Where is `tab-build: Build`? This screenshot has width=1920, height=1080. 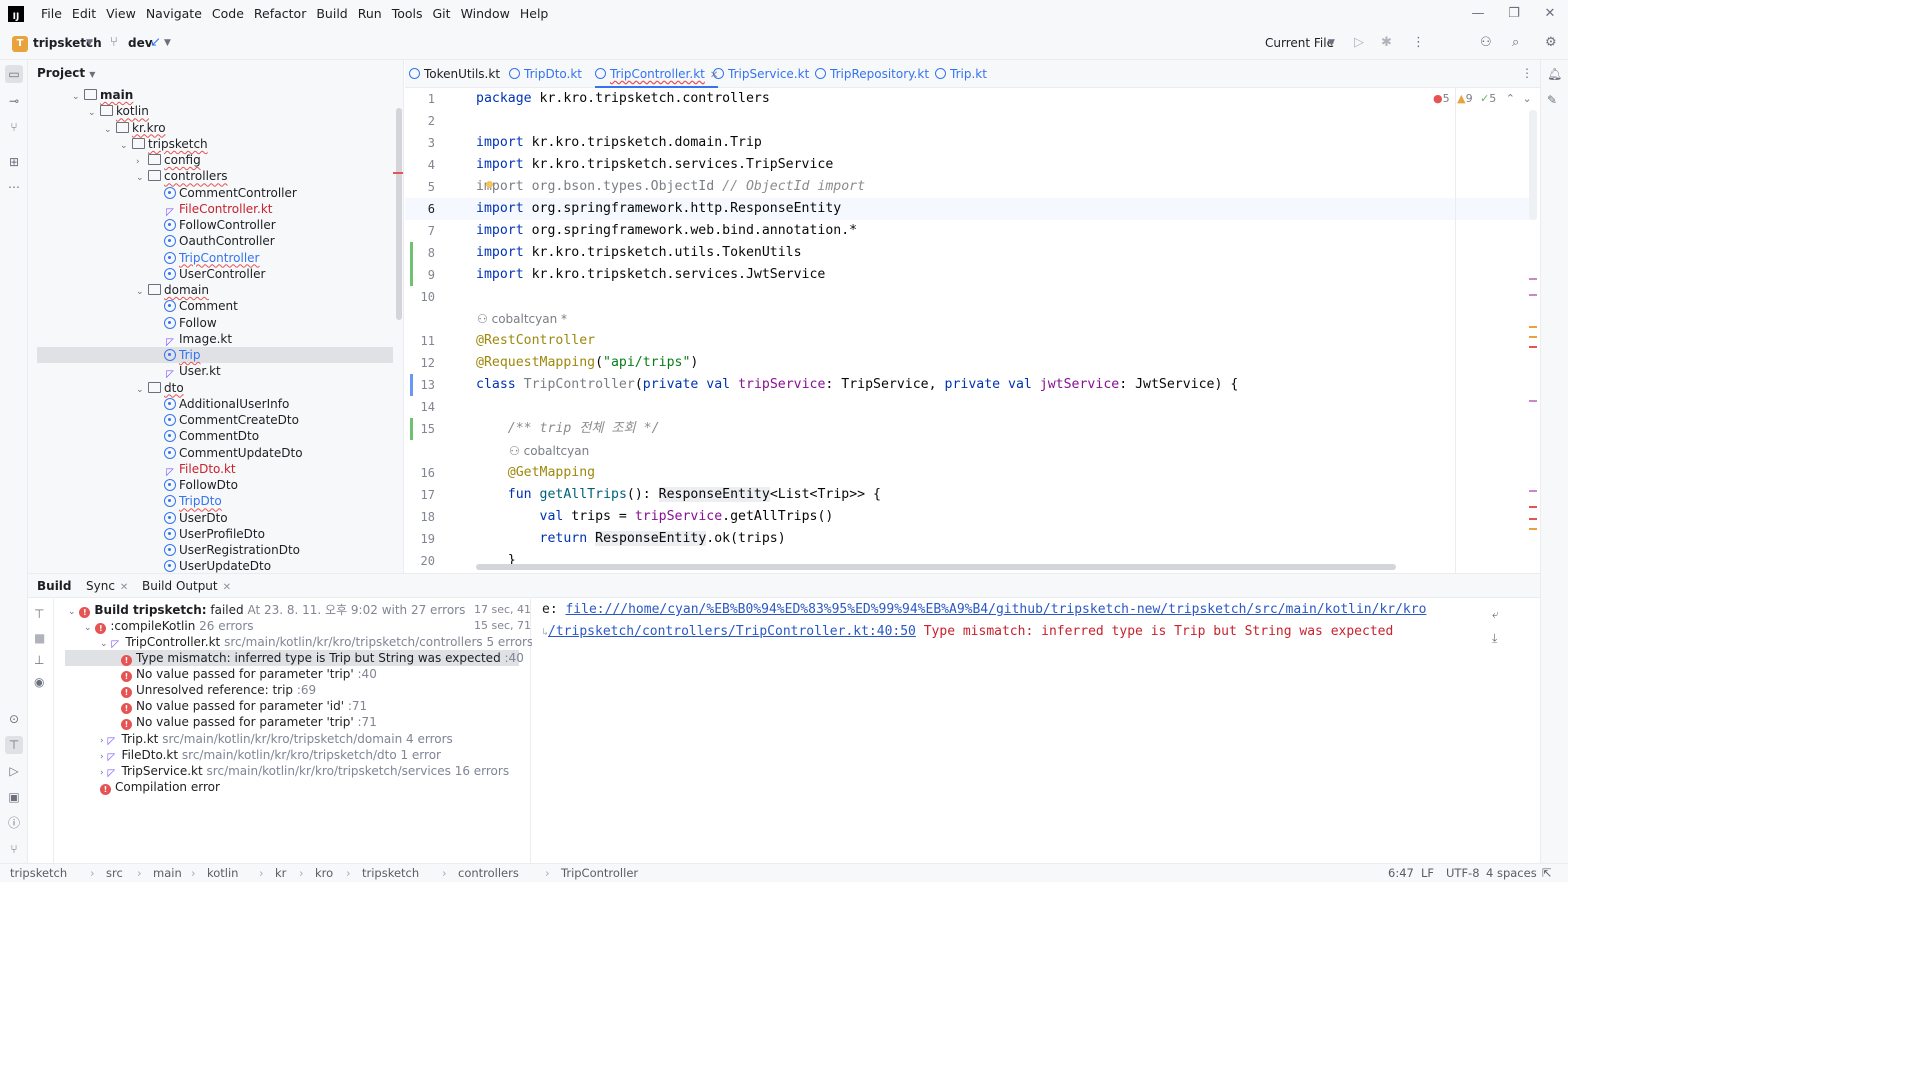
tab-build: Build is located at coordinates (54, 586).